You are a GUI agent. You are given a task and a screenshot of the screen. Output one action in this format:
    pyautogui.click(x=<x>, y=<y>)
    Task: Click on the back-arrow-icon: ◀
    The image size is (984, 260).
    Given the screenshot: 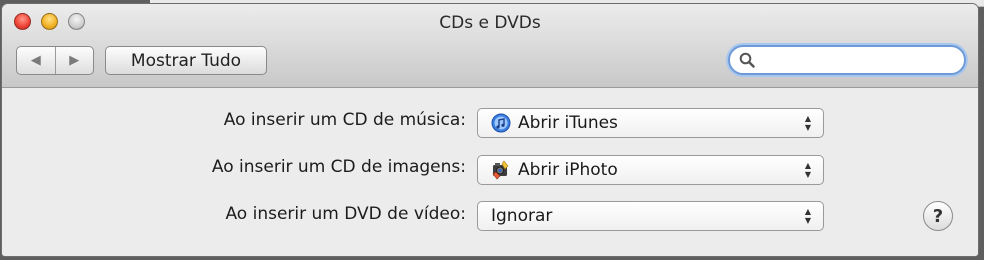 What is the action you would take?
    pyautogui.click(x=35, y=60)
    